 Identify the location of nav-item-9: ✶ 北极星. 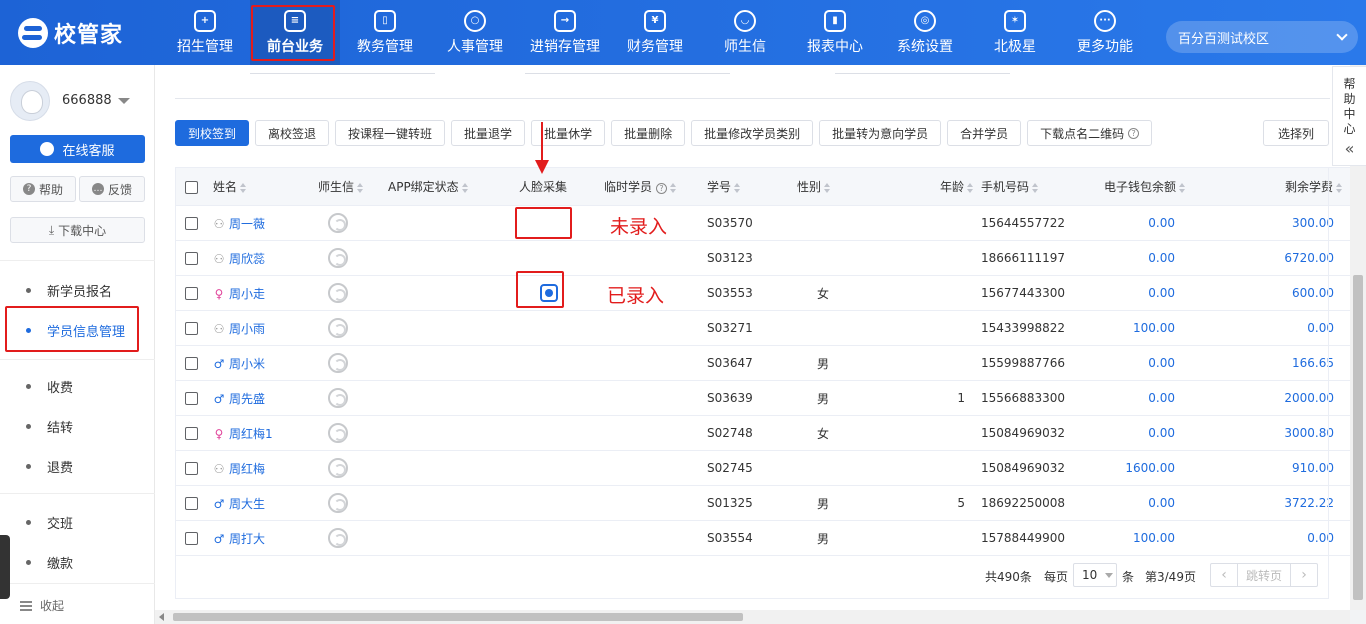
(1015, 32).